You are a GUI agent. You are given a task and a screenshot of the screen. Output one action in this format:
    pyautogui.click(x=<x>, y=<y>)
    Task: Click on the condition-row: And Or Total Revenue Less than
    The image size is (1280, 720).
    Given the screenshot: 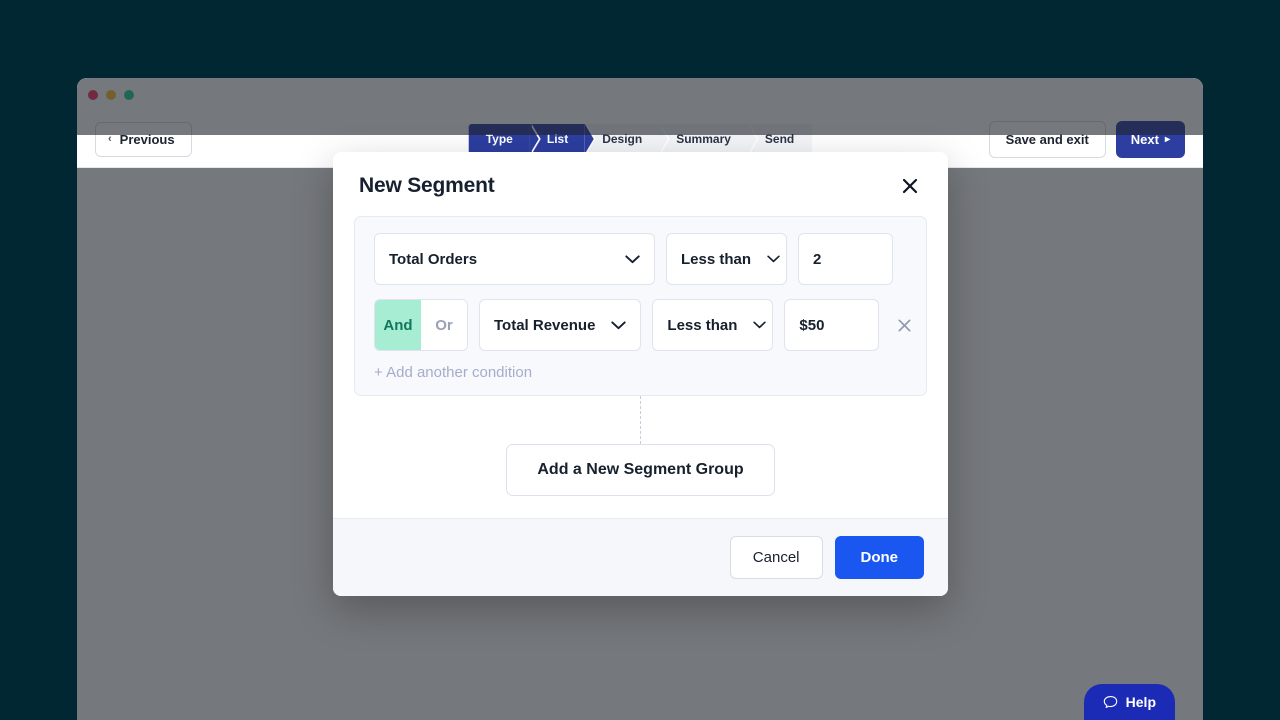 What is the action you would take?
    pyautogui.click(x=642, y=325)
    